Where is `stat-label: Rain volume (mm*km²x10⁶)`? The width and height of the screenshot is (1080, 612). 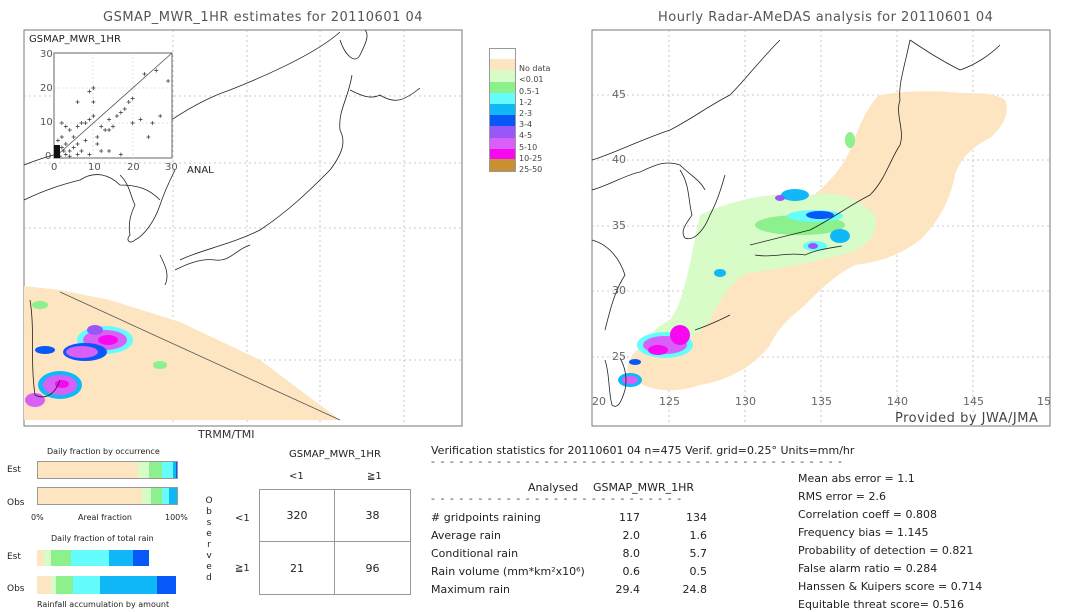 stat-label: Rain volume (mm*km²x10⁶) is located at coordinates (508, 571).